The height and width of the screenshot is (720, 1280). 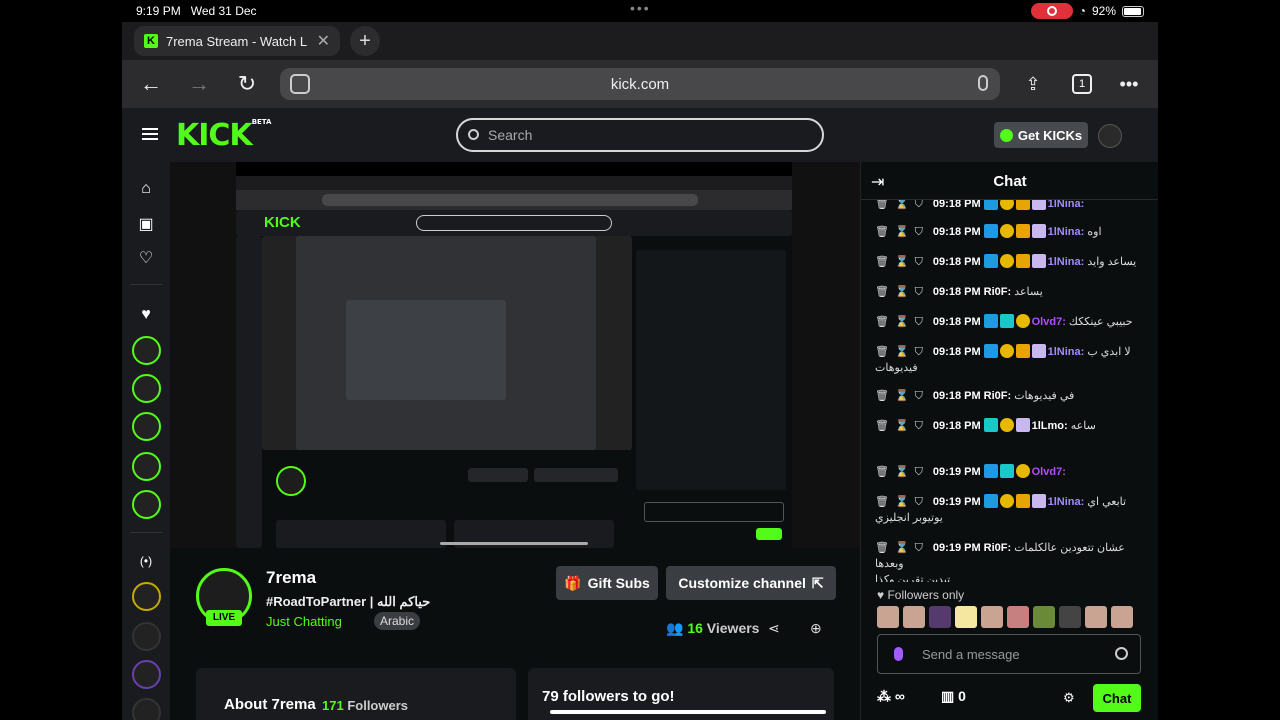 I want to click on search-input: Search, so click(x=640, y=135).